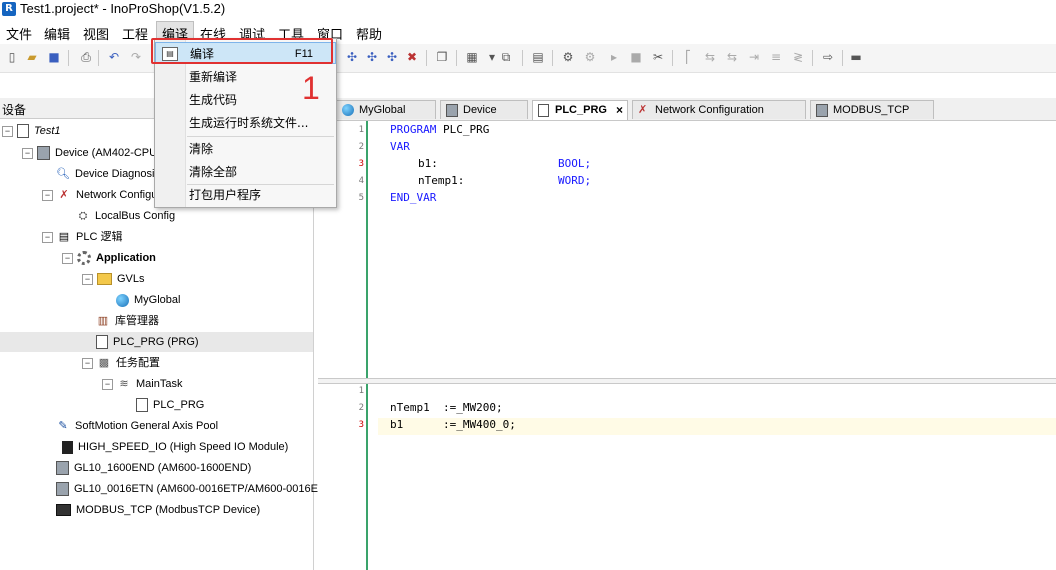 Image resolution: width=1056 pixels, height=570 pixels. Describe the element at coordinates (776, 57) in the screenshot. I see `cursor-step-icon: ≡` at that location.